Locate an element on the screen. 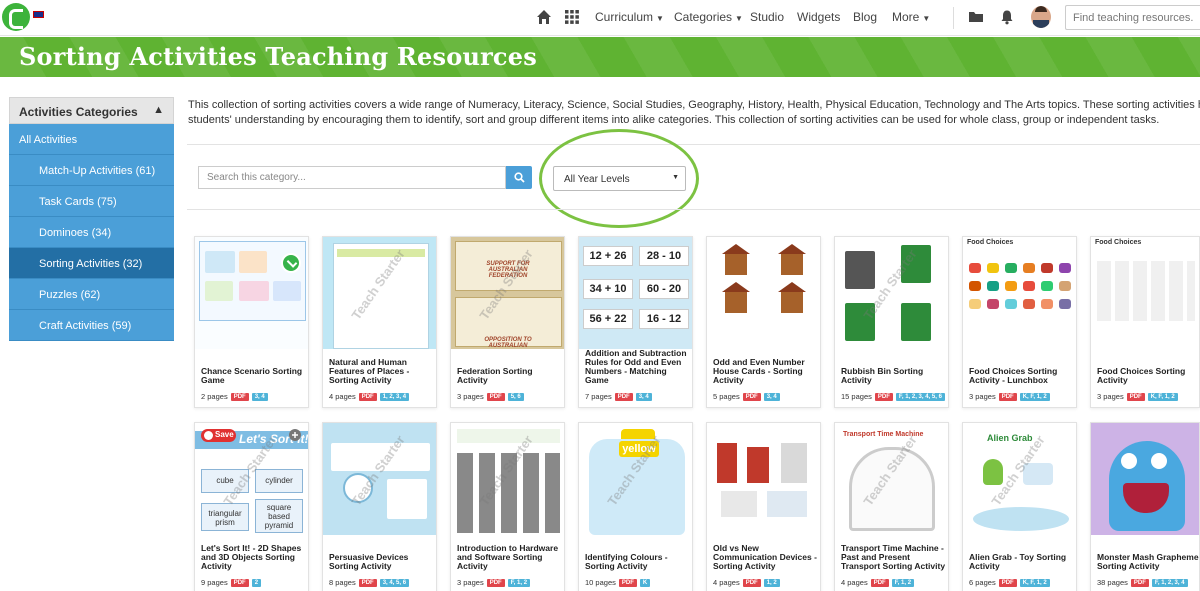  sidebar-item-dominoes: Dominoes (34) is located at coordinates (91, 232).